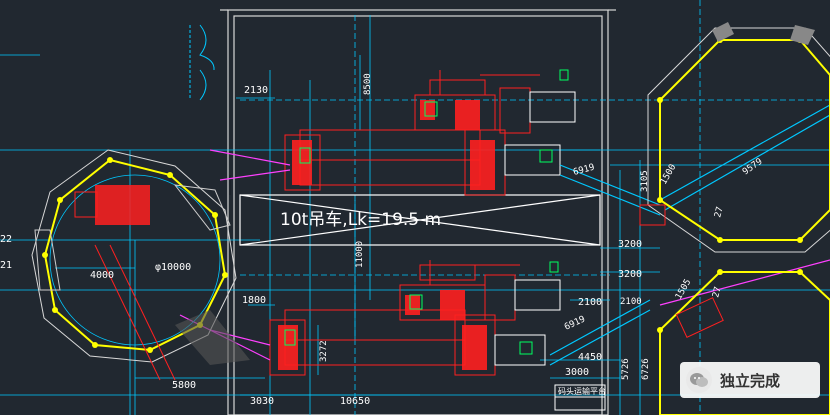  I want to click on dim-8500: 8500, so click(368, 84).